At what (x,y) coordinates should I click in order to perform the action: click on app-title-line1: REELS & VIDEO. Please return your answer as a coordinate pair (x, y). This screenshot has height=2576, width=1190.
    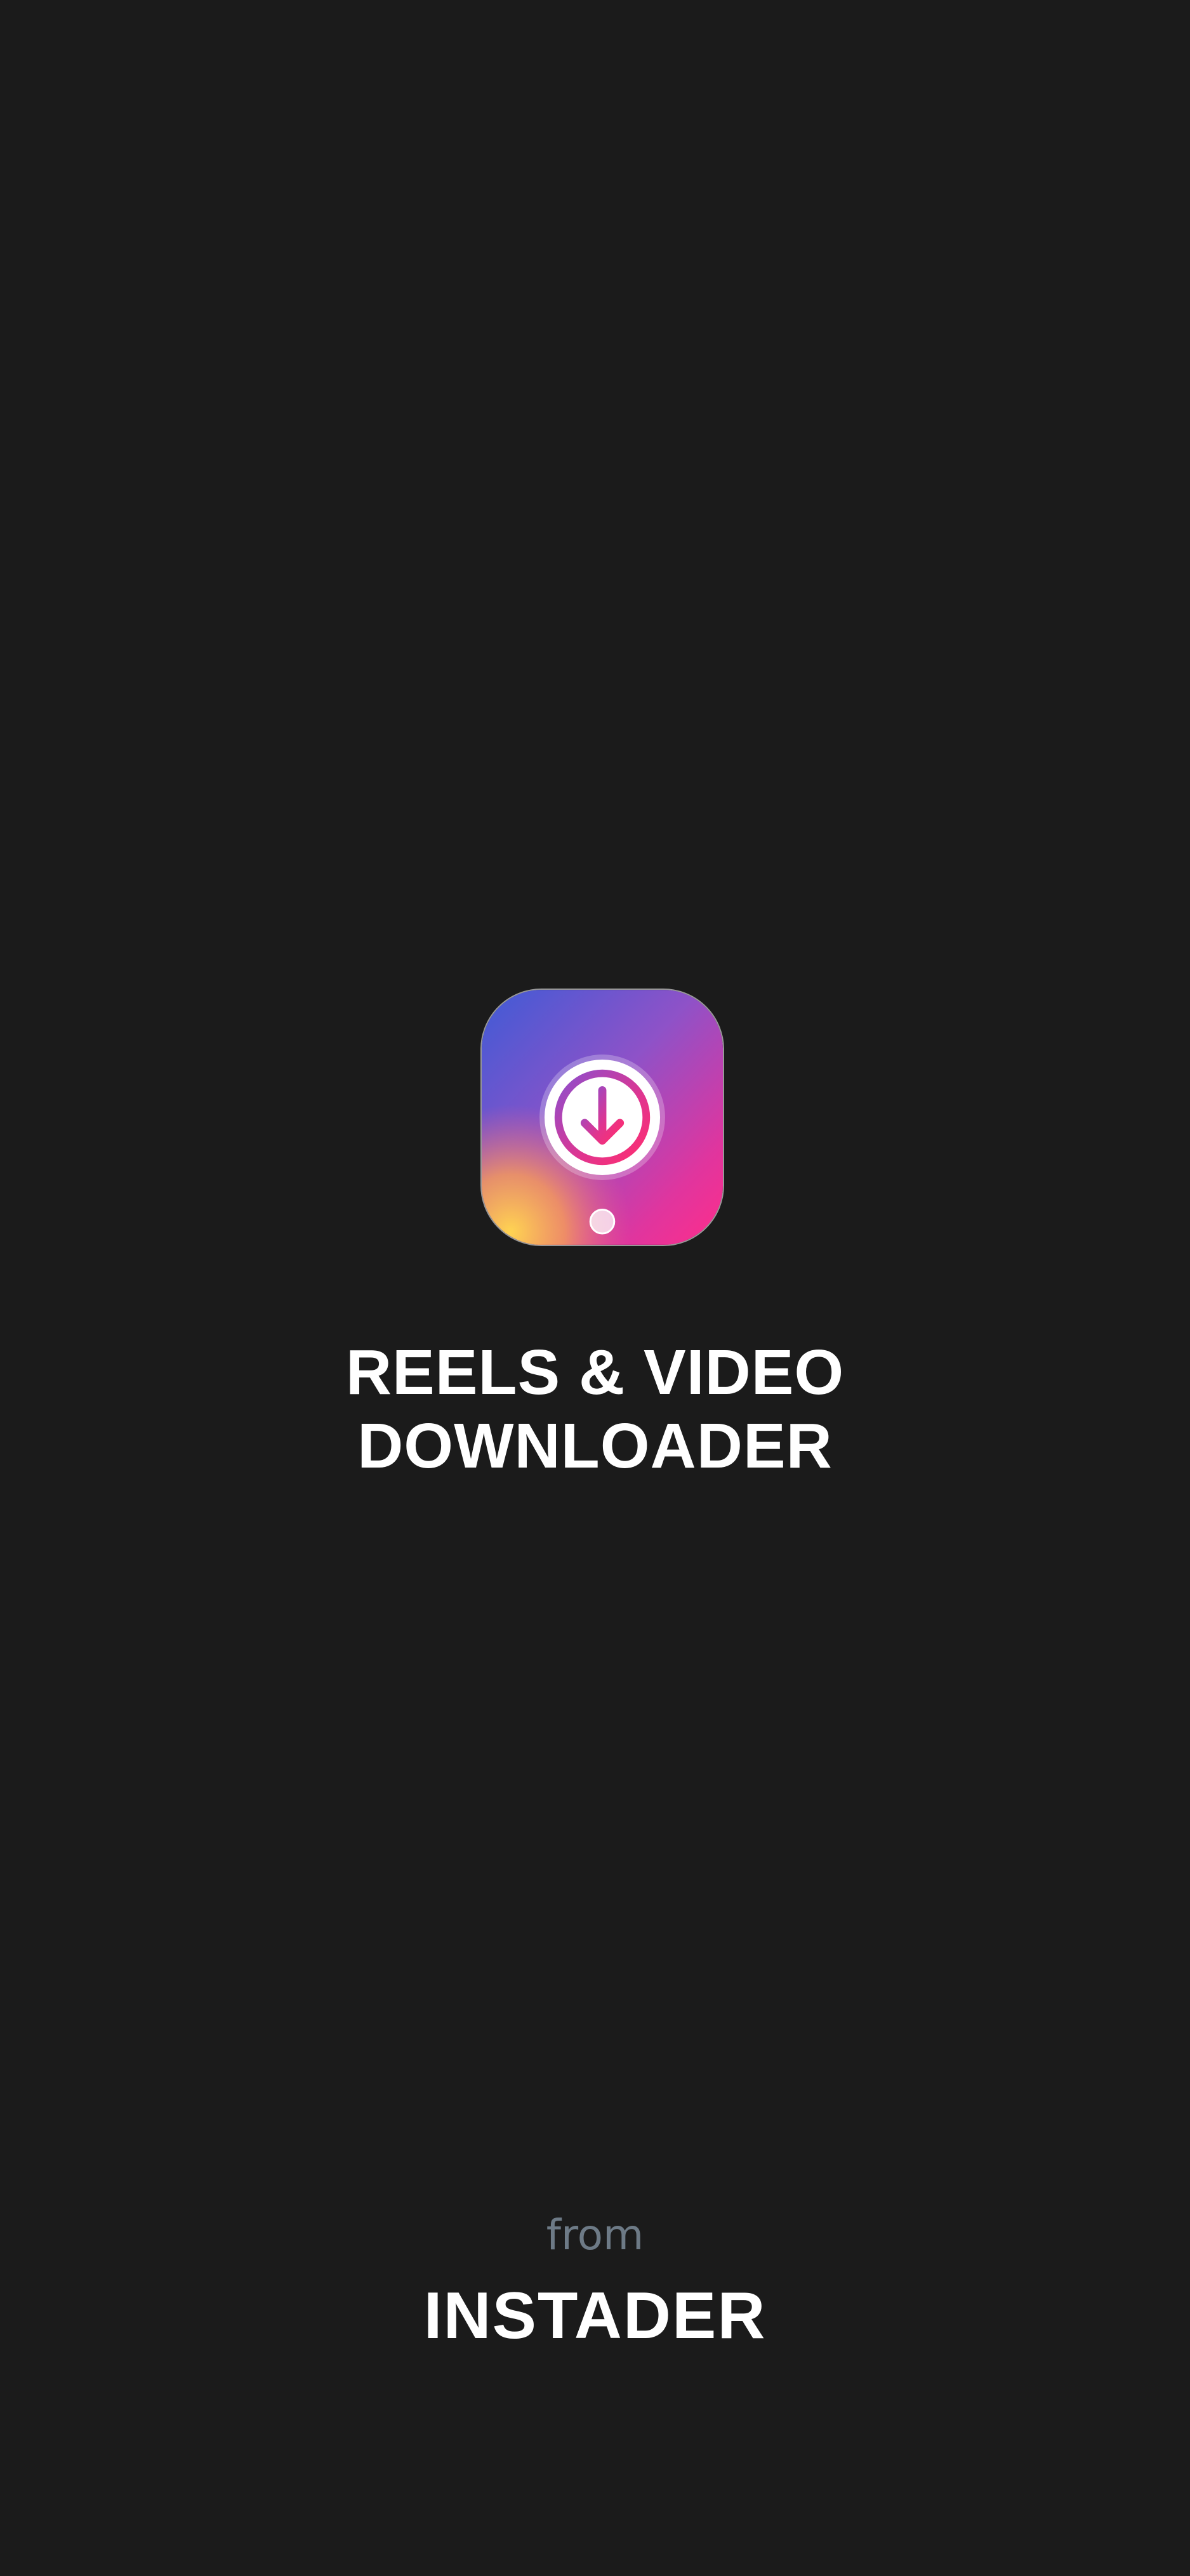
    Looking at the image, I should click on (595, 1373).